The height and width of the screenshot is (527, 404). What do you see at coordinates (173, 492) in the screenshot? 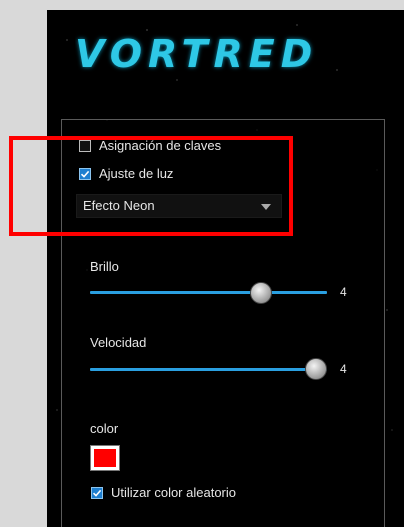
I see `random-color-label: Utilizar color aleatorio` at bounding box center [173, 492].